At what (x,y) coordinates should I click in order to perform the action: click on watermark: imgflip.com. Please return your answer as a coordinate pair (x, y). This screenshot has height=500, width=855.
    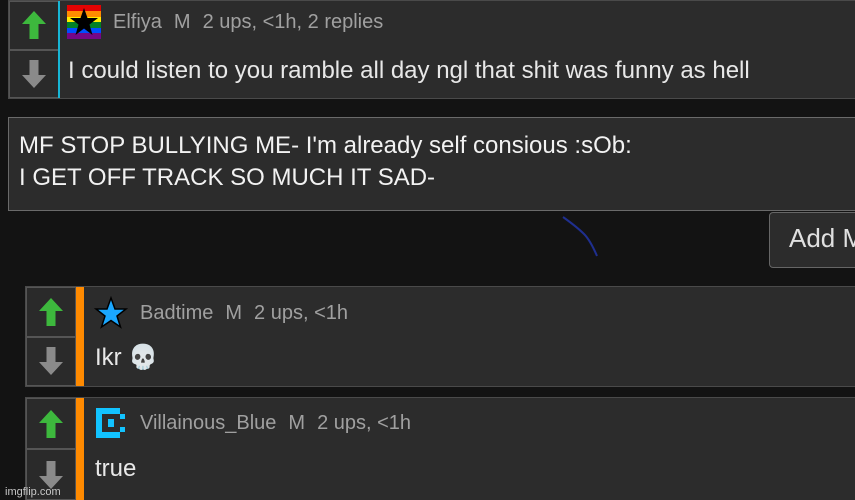
    Looking at the image, I should click on (33, 492).